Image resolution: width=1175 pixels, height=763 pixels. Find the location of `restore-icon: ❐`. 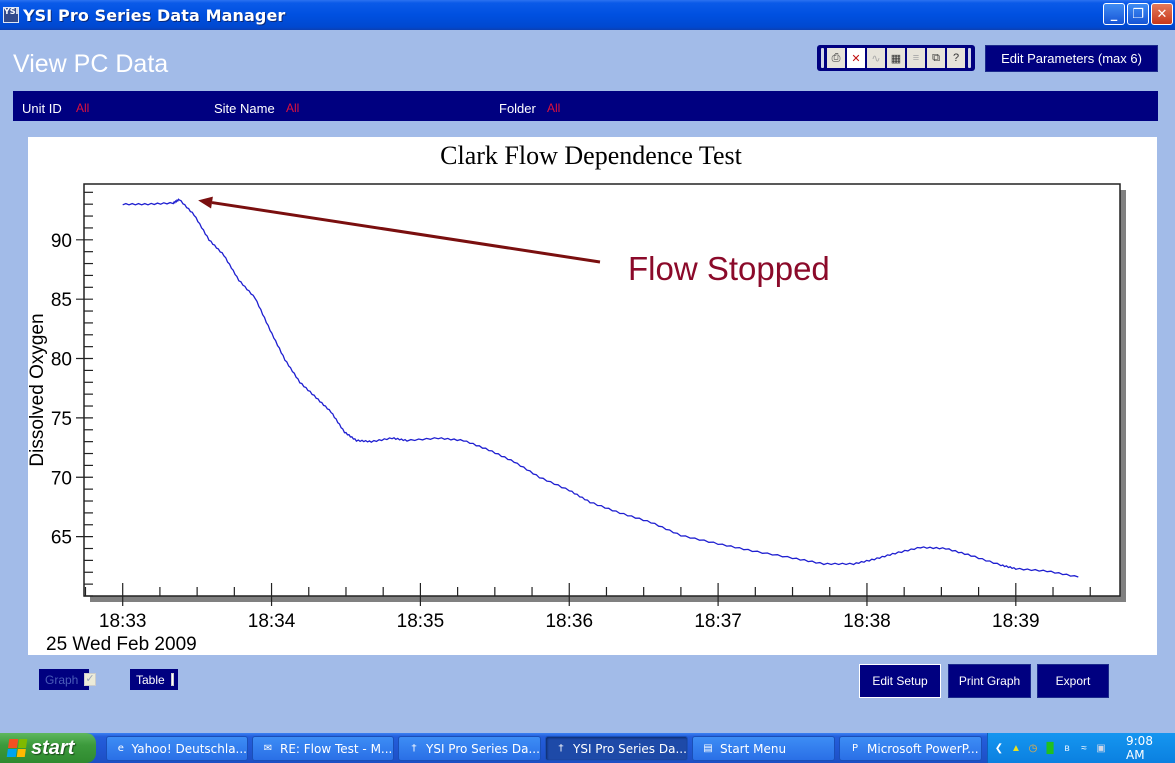

restore-icon: ❐ is located at coordinates (1138, 14).